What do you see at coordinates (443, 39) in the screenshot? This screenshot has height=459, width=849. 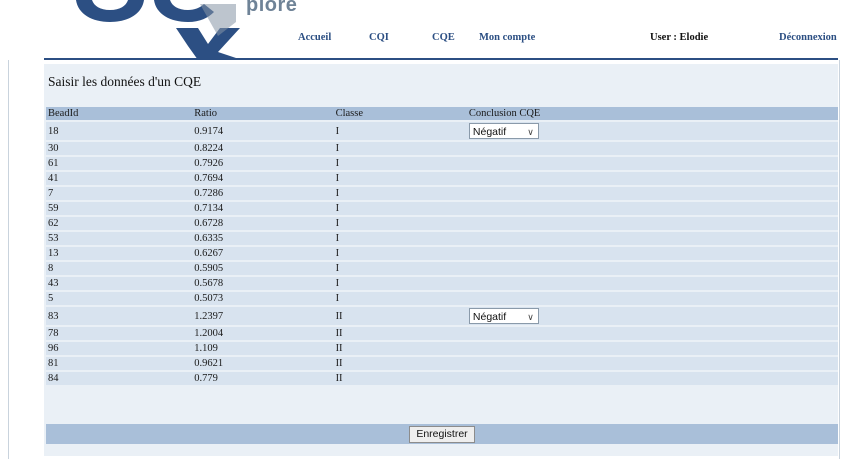 I see `nav-cqe-link: CQE` at bounding box center [443, 39].